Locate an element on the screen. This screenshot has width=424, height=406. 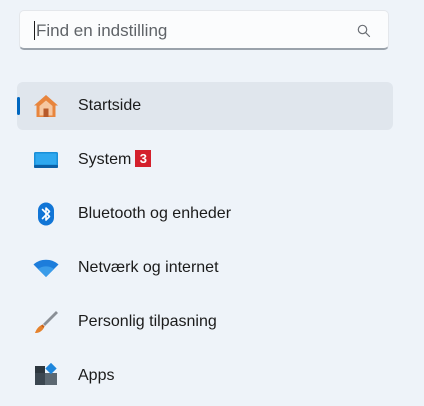
nav-item-bluetooth: Bluetooth og enheder is located at coordinates (205, 214).